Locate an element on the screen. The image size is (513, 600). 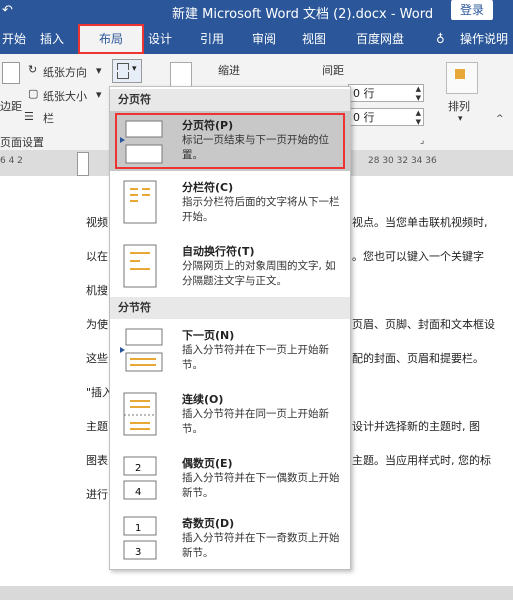
tab-review: 审阅 is located at coordinates (264, 39).